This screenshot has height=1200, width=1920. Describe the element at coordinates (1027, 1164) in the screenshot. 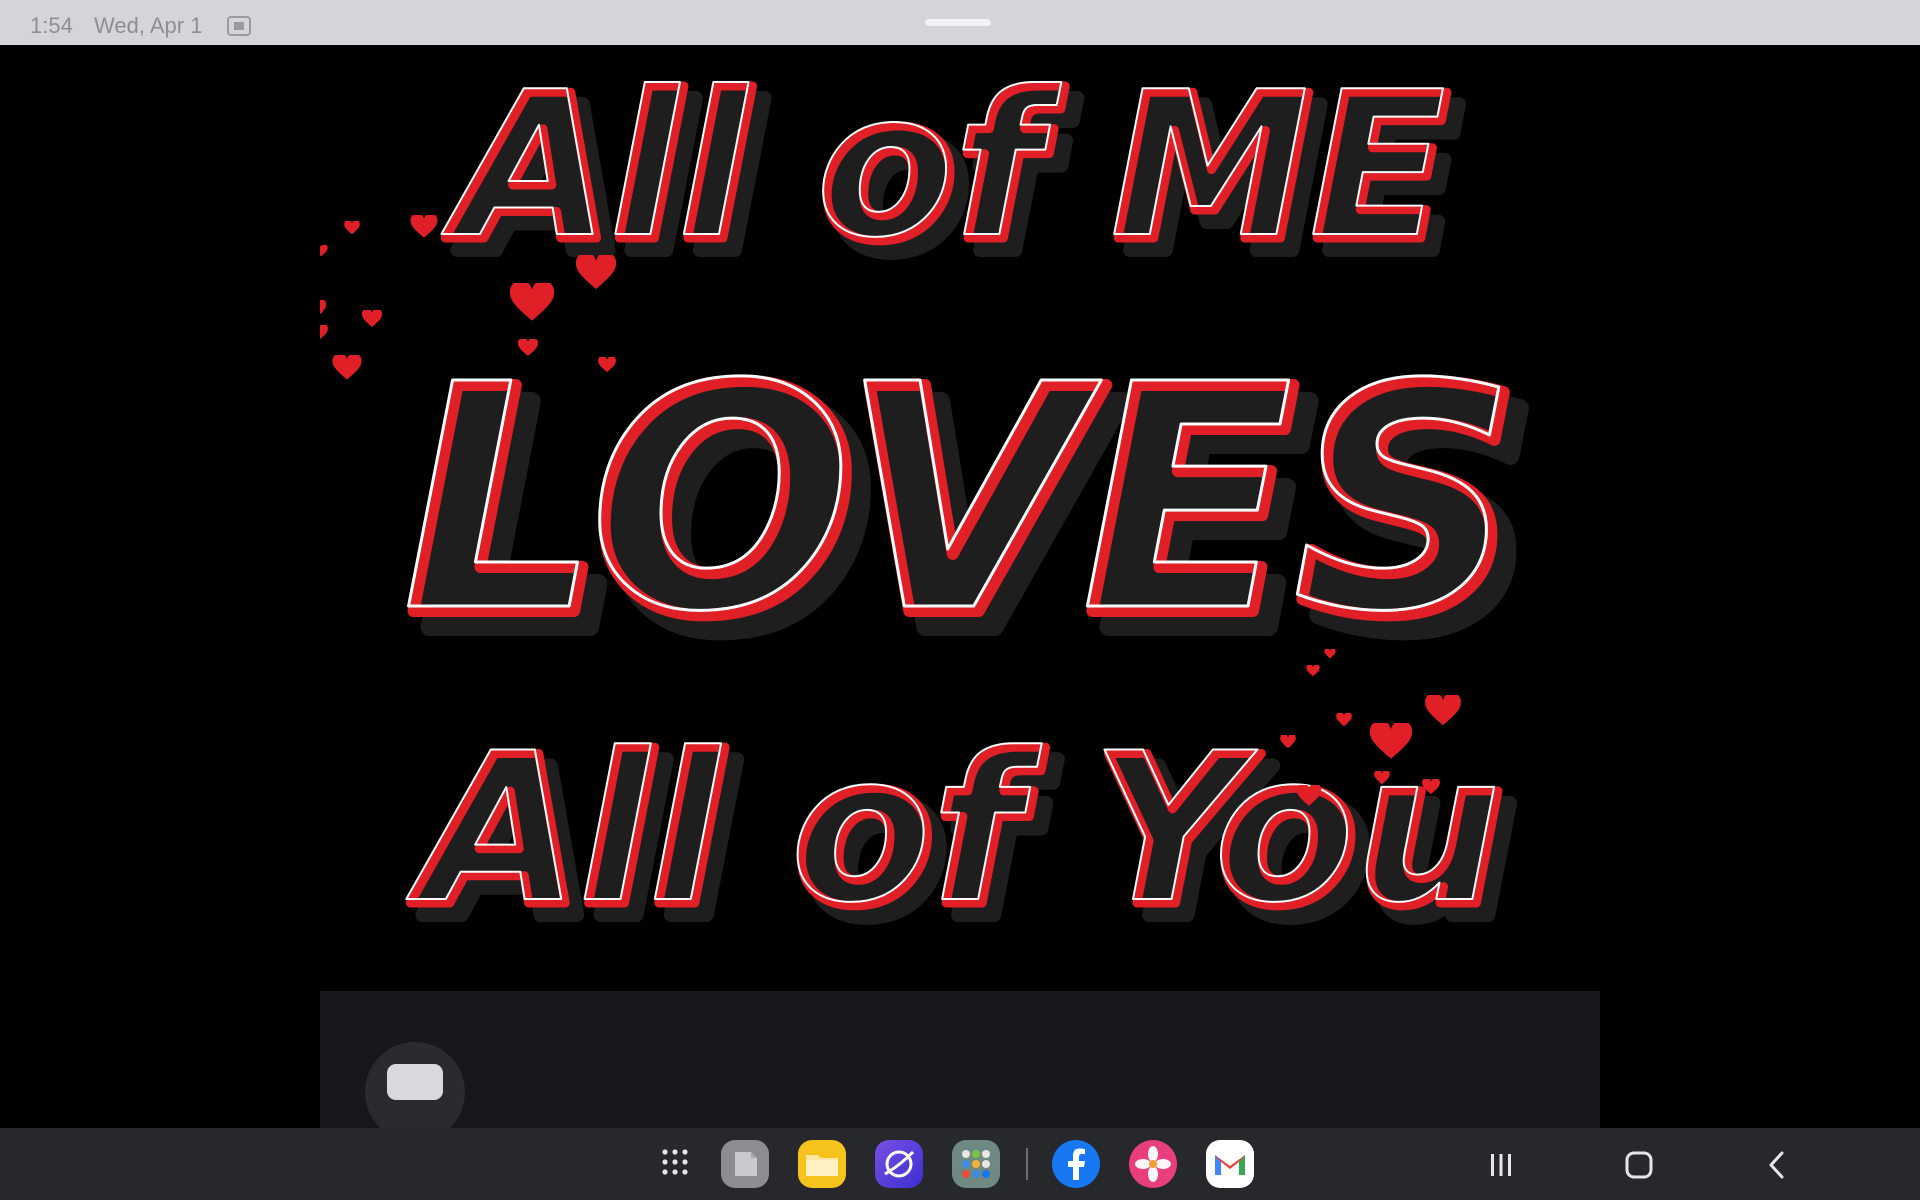

I see `taskbar-divider` at that location.